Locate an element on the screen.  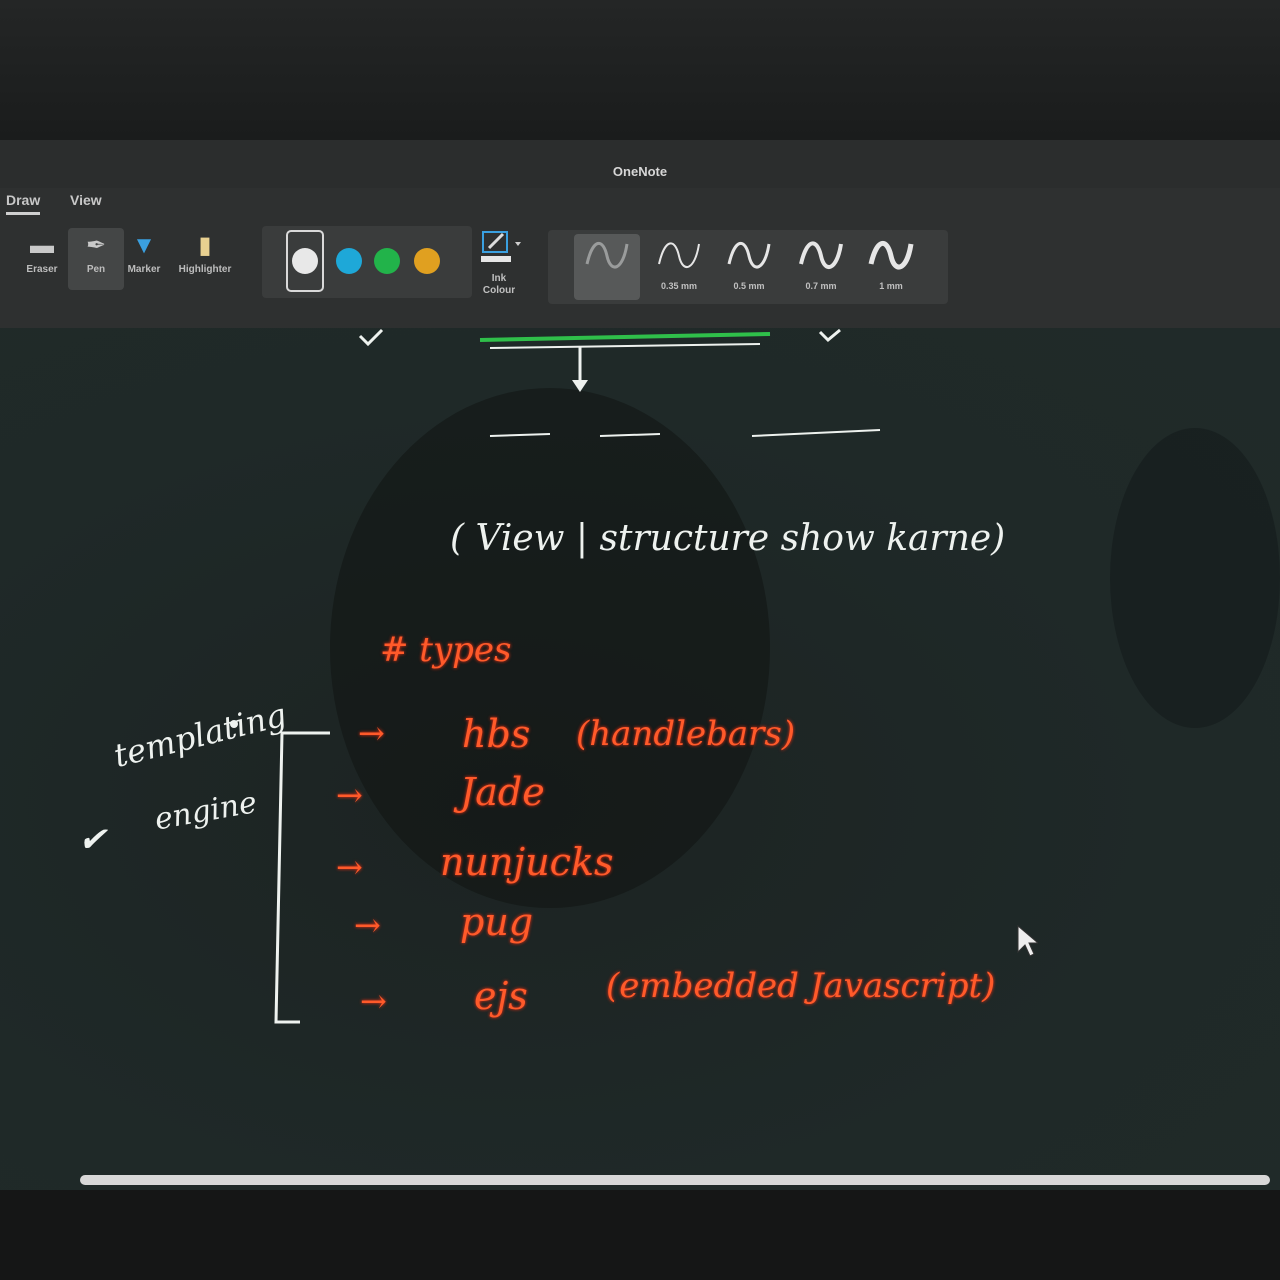
eraser-label: Eraser is located at coordinates (42, 269).